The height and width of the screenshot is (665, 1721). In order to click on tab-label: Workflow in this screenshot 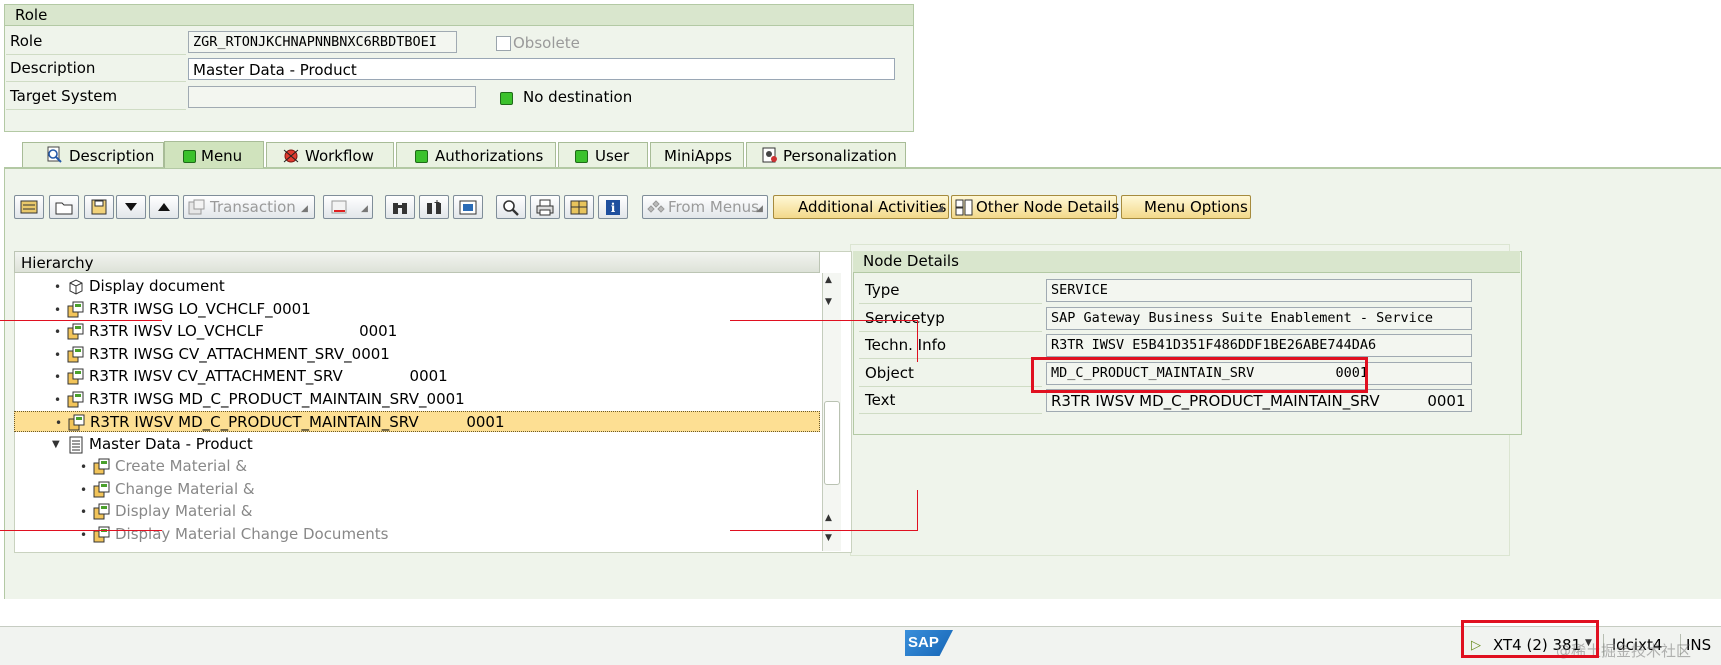, I will do `click(339, 156)`.